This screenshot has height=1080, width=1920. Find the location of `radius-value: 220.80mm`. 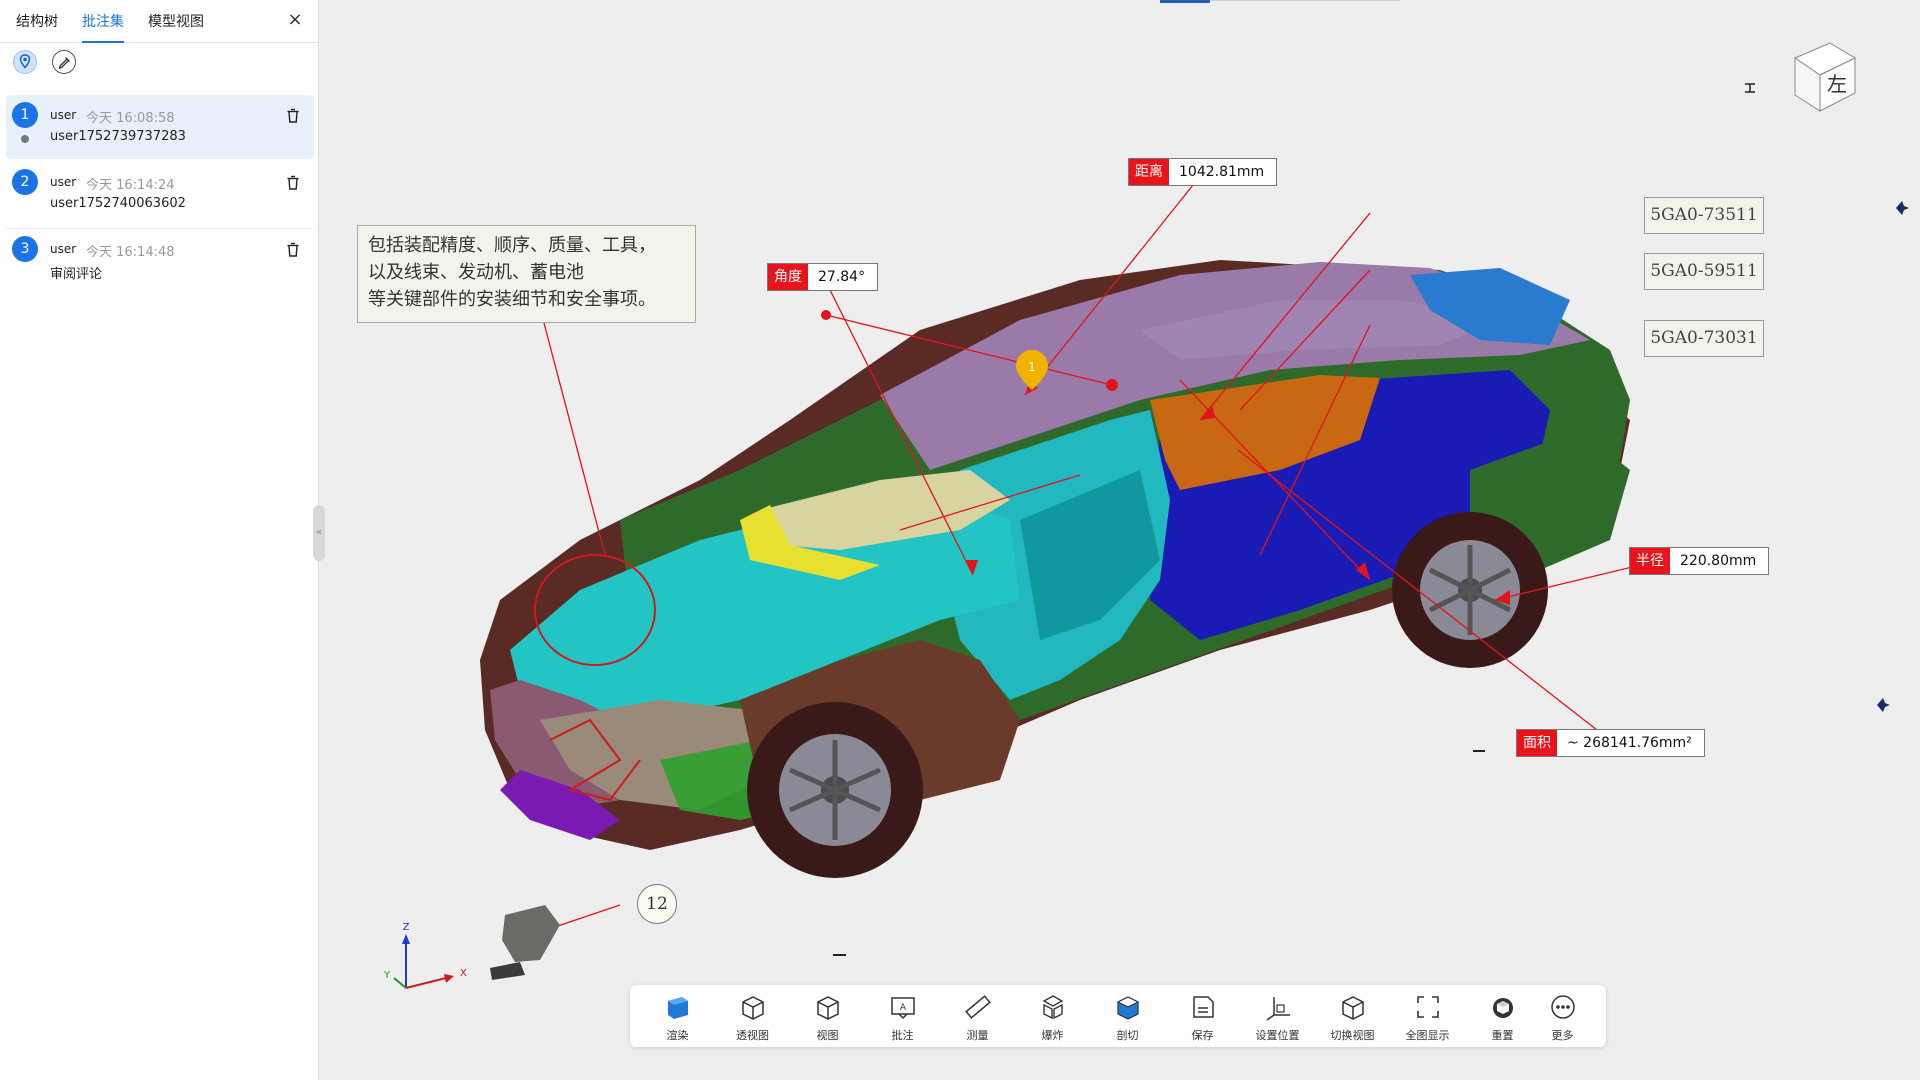

radius-value: 220.80mm is located at coordinates (1718, 561).